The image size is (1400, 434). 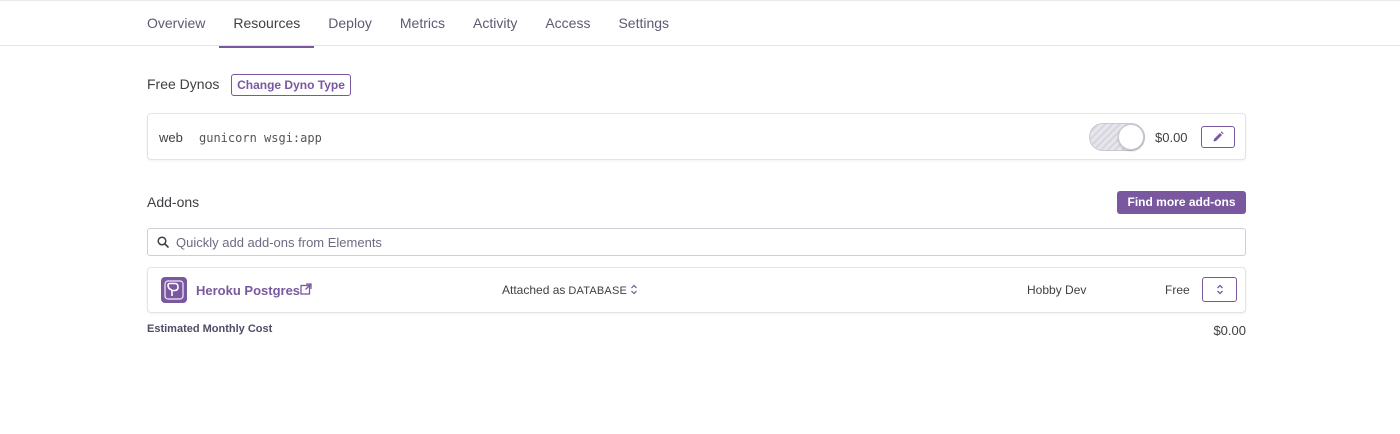 I want to click on pencil-icon, so click(x=1218, y=136).